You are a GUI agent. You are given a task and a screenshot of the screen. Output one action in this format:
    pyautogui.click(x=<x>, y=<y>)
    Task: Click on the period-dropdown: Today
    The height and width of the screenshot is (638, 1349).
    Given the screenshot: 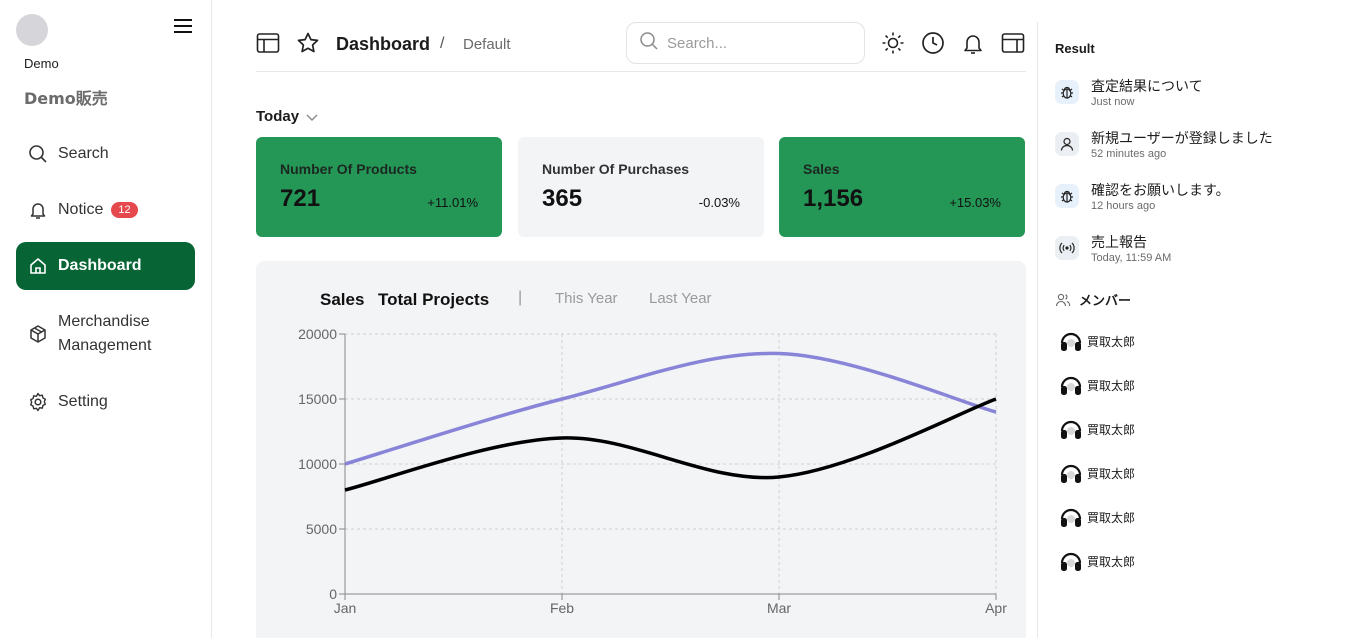 What is the action you would take?
    pyautogui.click(x=287, y=116)
    